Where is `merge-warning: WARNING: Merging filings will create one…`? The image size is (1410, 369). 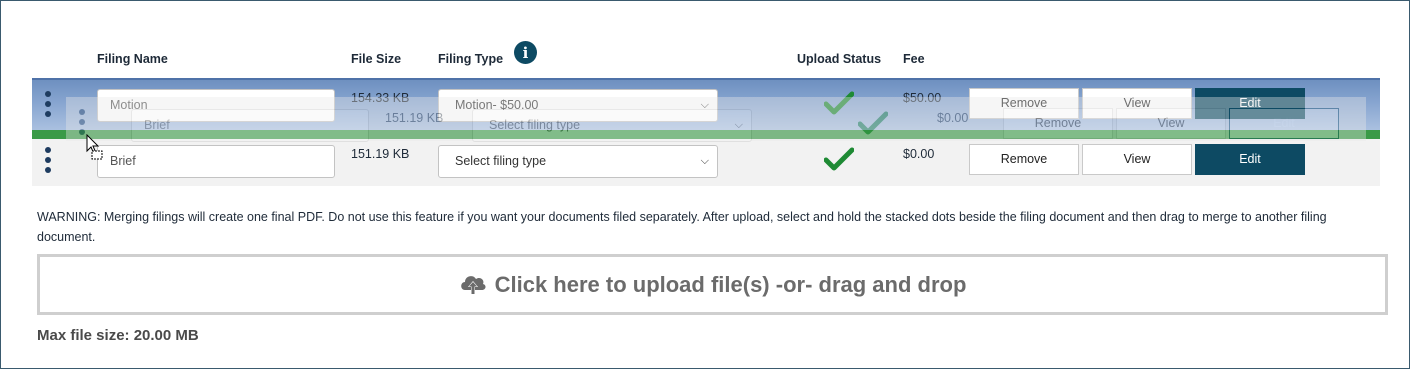
merge-warning: WARNING: Merging filings will create one… is located at coordinates (682, 227).